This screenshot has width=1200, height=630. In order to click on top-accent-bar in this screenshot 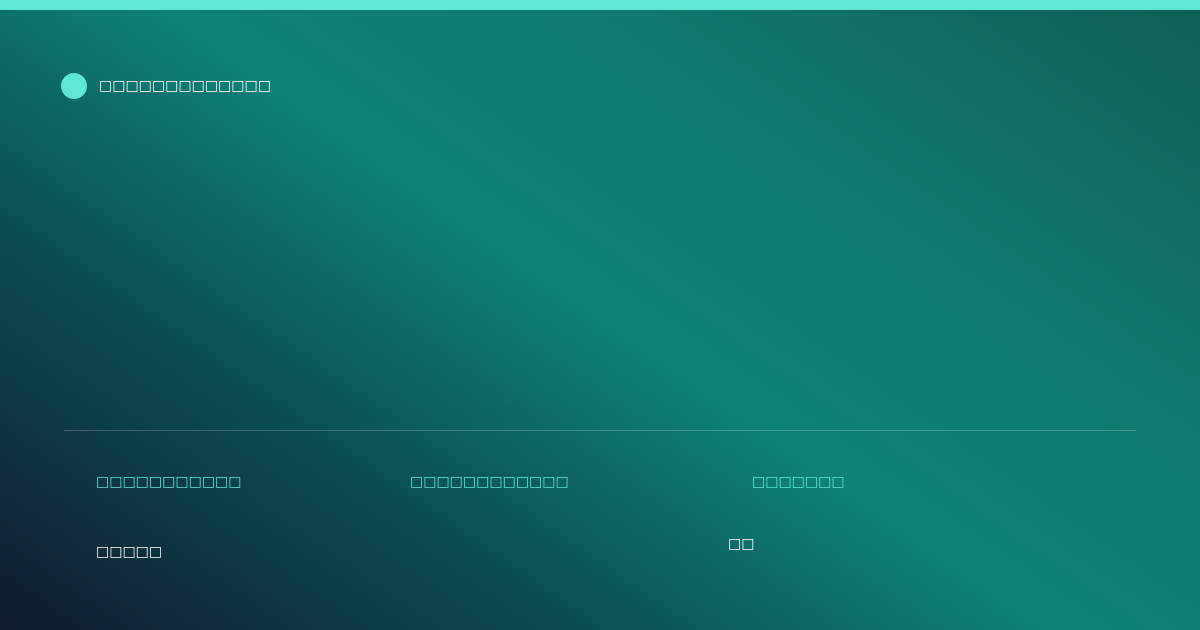, I will do `click(600, 5)`.